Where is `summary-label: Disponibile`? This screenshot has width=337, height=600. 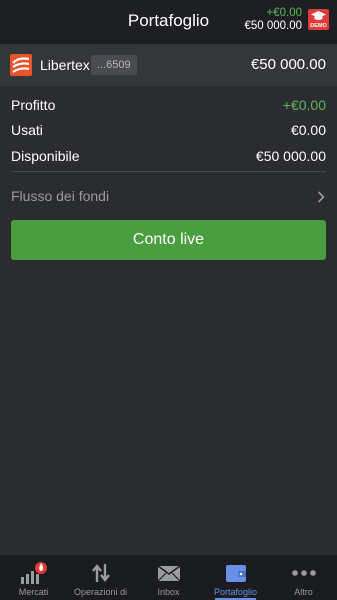
summary-label: Disponibile is located at coordinates (45, 156).